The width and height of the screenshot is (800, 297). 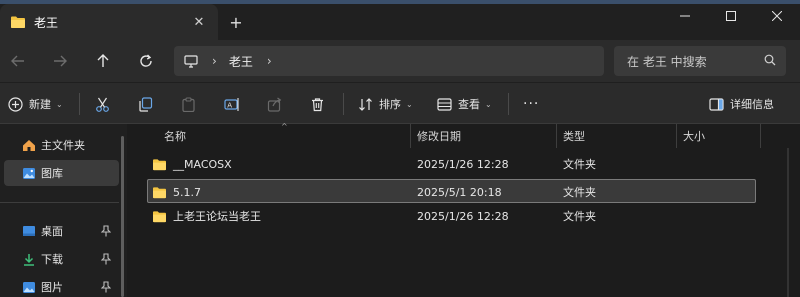 I want to click on column-header-type: 类型, so click(x=574, y=136).